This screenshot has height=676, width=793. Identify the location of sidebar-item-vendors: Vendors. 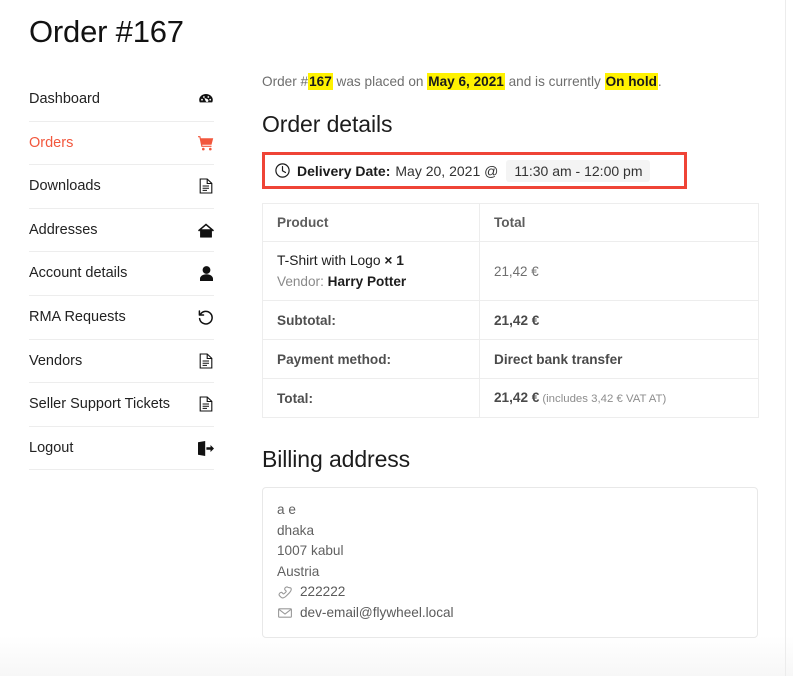
(121, 362).